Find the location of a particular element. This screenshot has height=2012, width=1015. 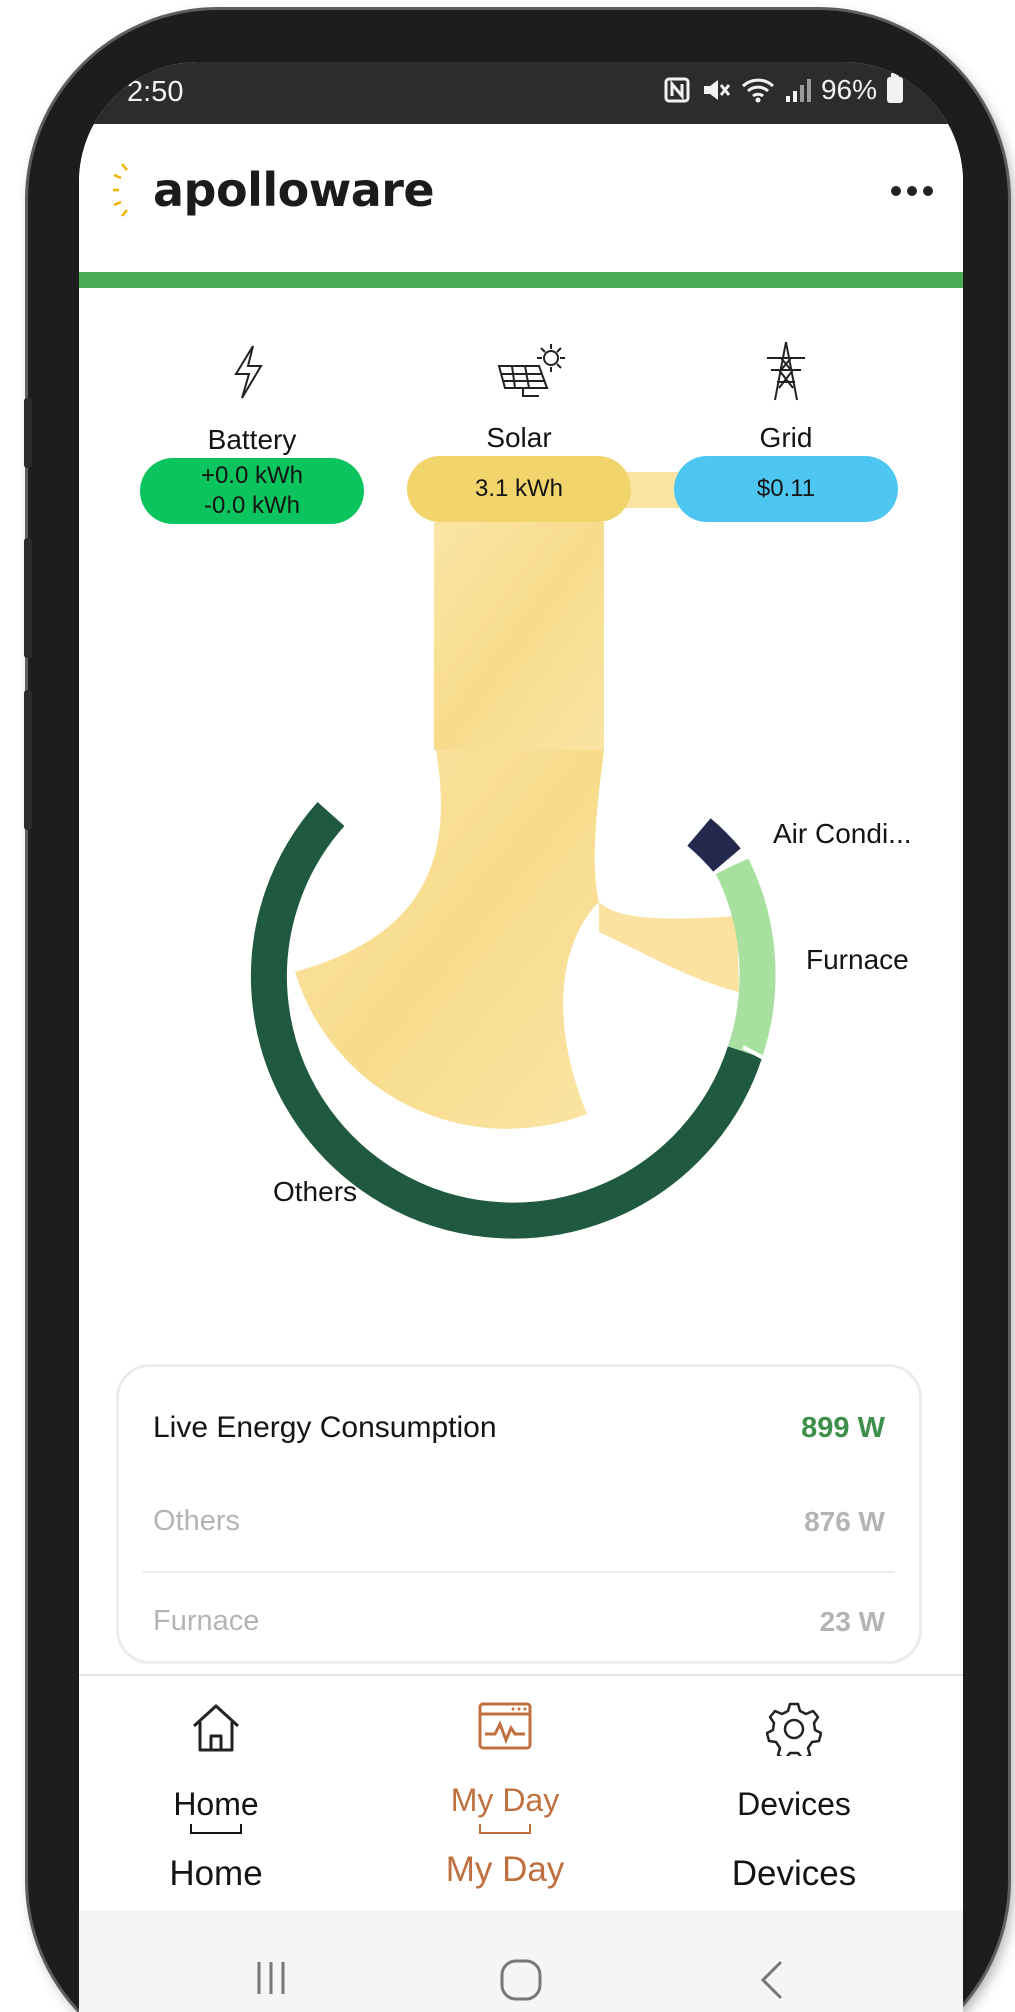

battery-out-value: -0.0 kWh is located at coordinates (252, 505).